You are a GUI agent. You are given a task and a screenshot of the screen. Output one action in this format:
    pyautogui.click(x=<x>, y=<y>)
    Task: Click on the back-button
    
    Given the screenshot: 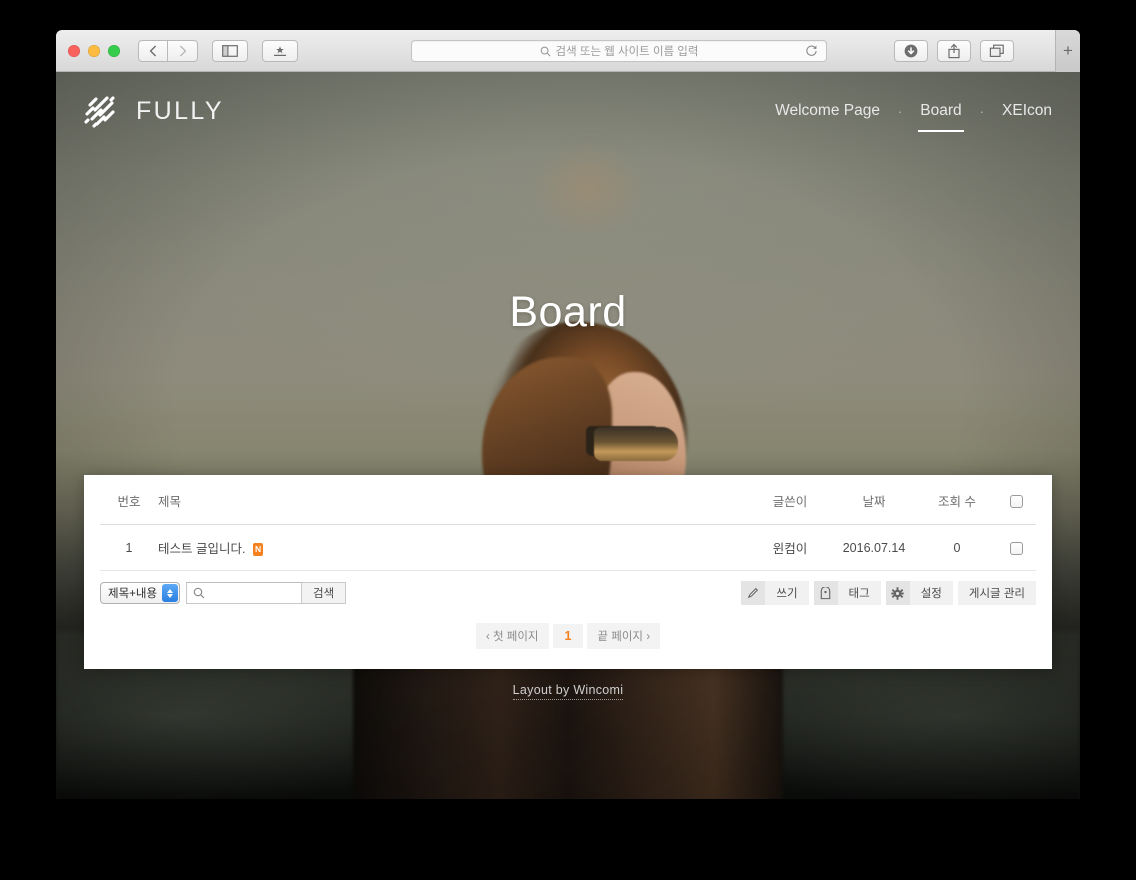 What is the action you would take?
    pyautogui.click(x=153, y=50)
    